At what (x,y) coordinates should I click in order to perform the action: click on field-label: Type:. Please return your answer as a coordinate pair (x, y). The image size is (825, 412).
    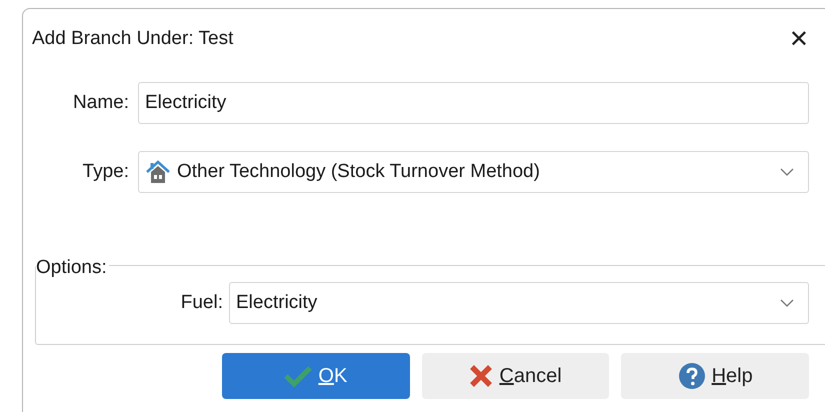
    Looking at the image, I should click on (106, 172).